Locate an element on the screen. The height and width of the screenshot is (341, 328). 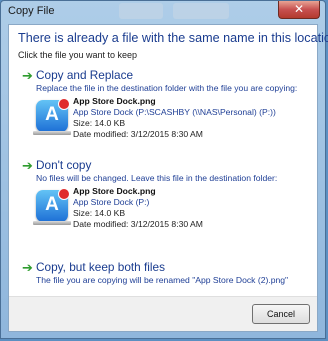
close-button: ✕ is located at coordinates (299, 10).